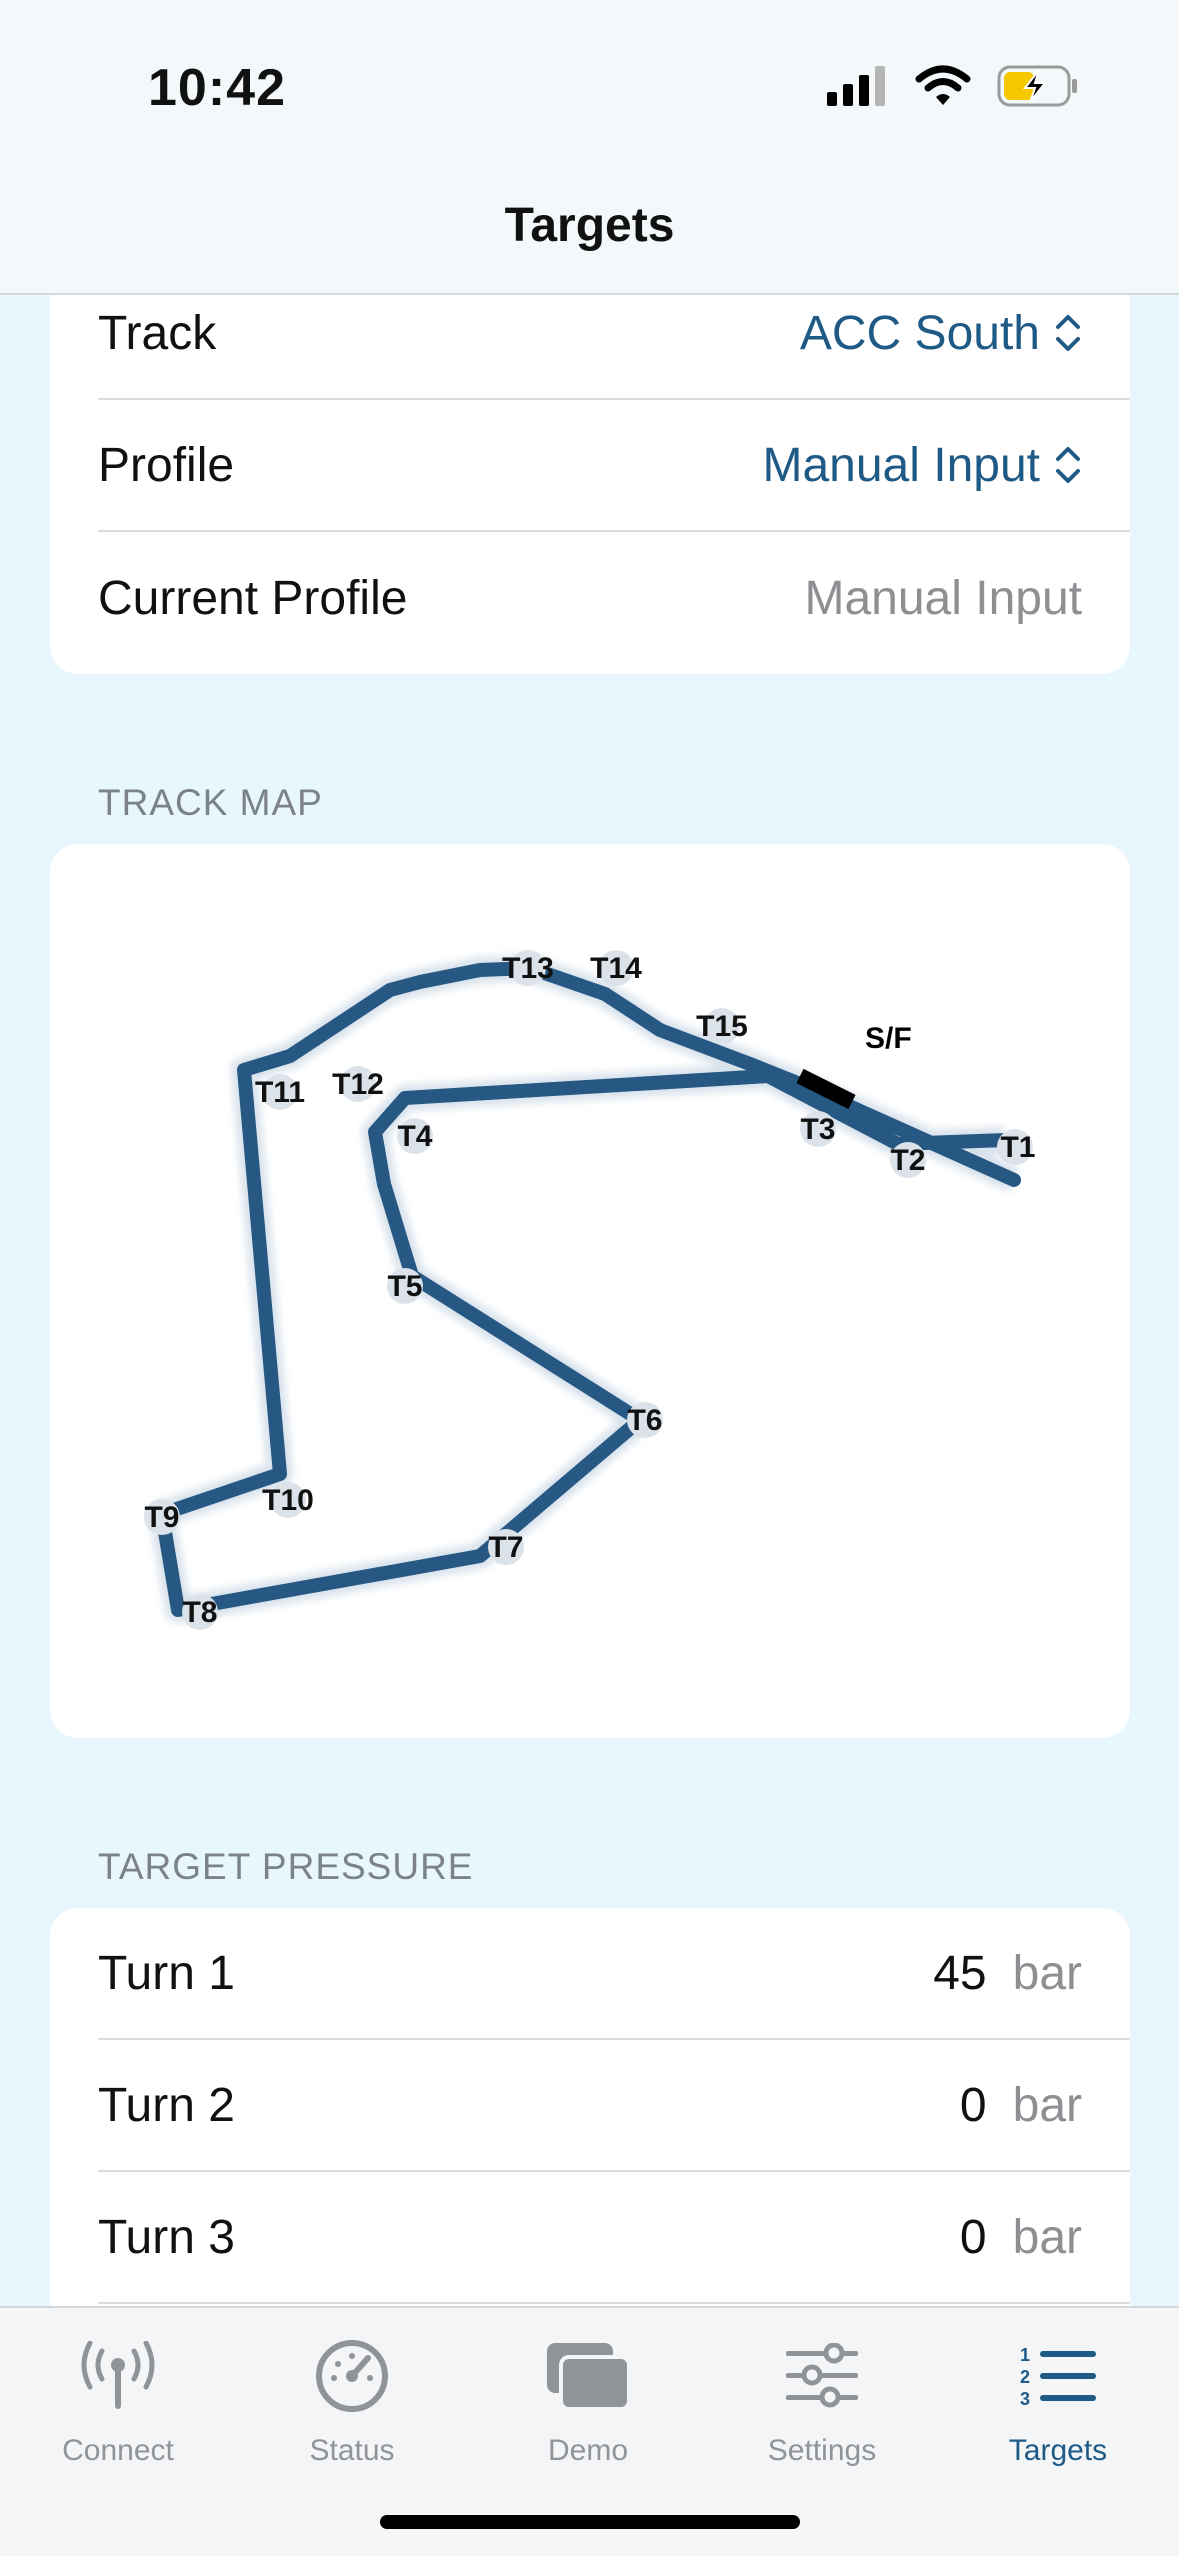 The height and width of the screenshot is (2556, 1179). I want to click on status-icons, so click(953, 86).